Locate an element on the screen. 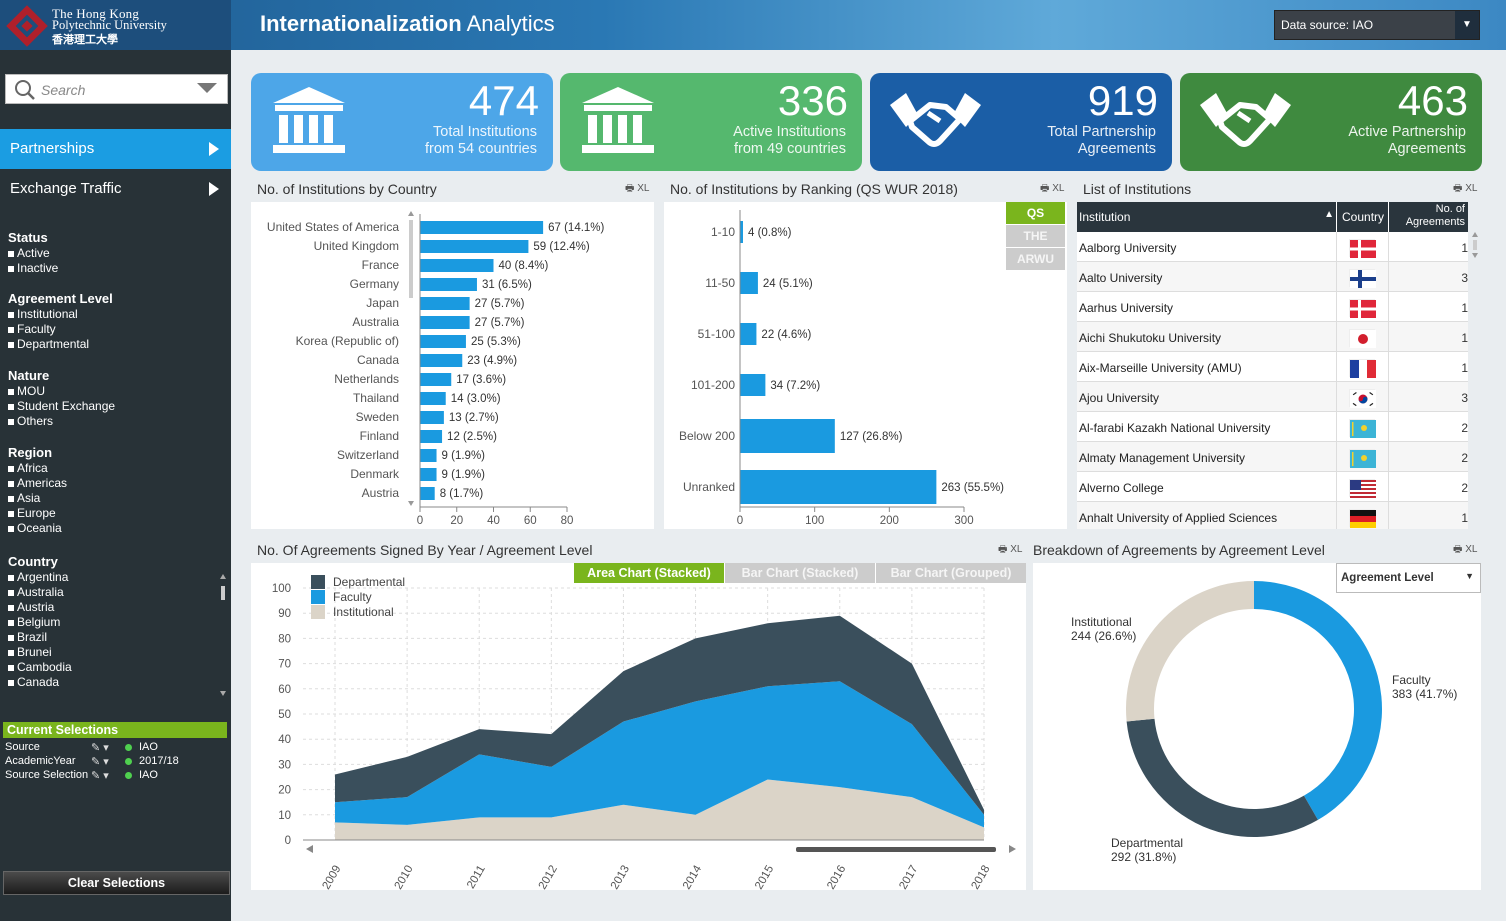 This screenshot has height=921, width=1506. filter-item: Belgium is located at coordinates (115, 622).